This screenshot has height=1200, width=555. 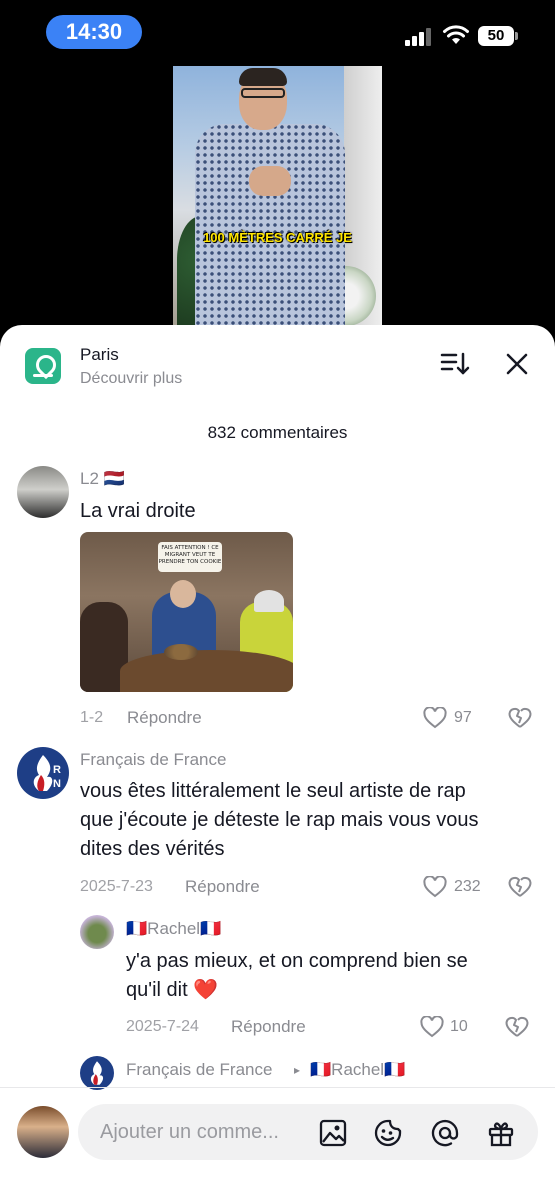 What do you see at coordinates (501, 1133) in the screenshot?
I see `gift-icon` at bounding box center [501, 1133].